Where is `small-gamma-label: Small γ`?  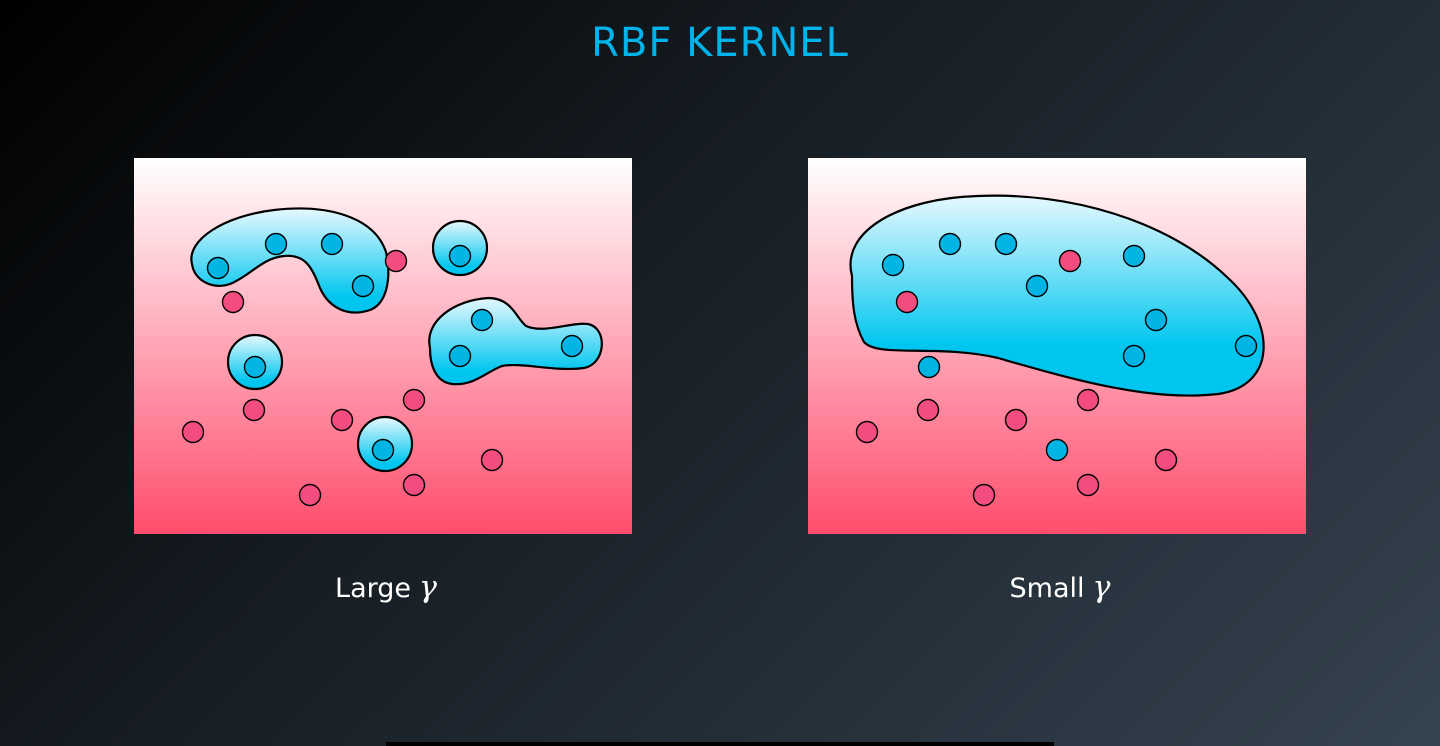 small-gamma-label: Small γ is located at coordinates (1060, 587).